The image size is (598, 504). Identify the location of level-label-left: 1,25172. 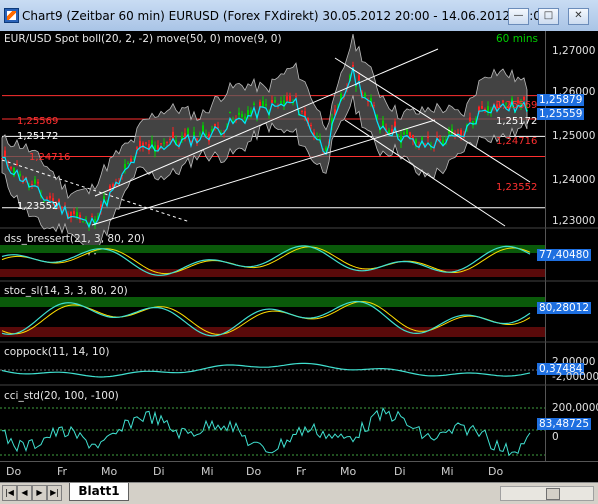
(38, 136).